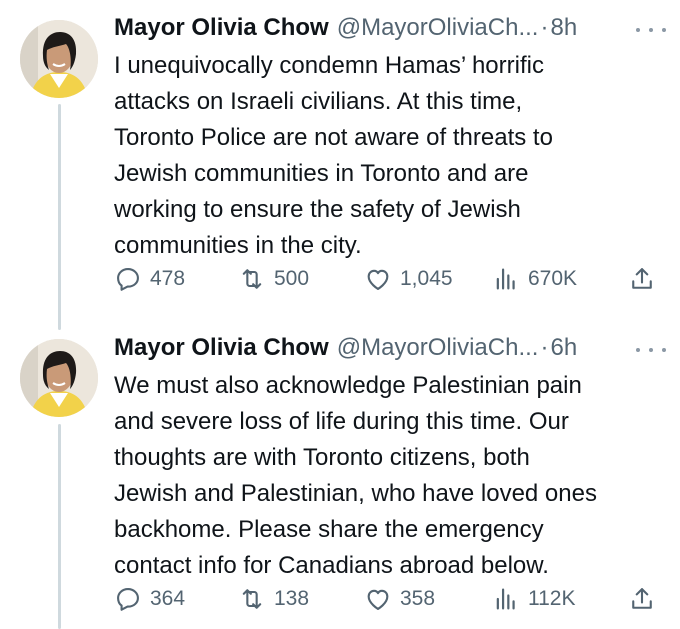 The height and width of the screenshot is (629, 680). I want to click on reply-button: 364, so click(149, 599).